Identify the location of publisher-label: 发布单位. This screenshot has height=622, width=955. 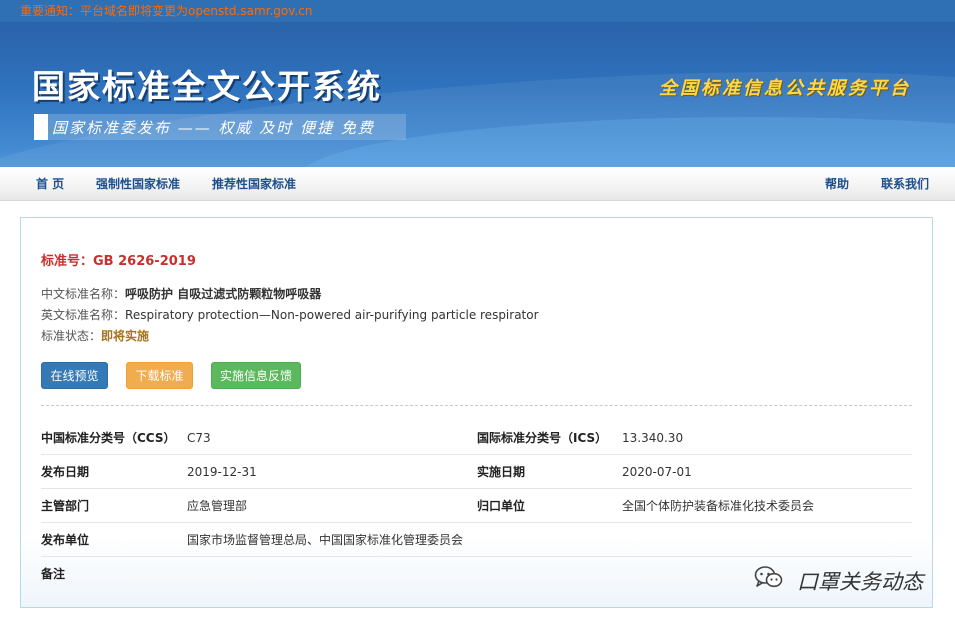
(65, 540).